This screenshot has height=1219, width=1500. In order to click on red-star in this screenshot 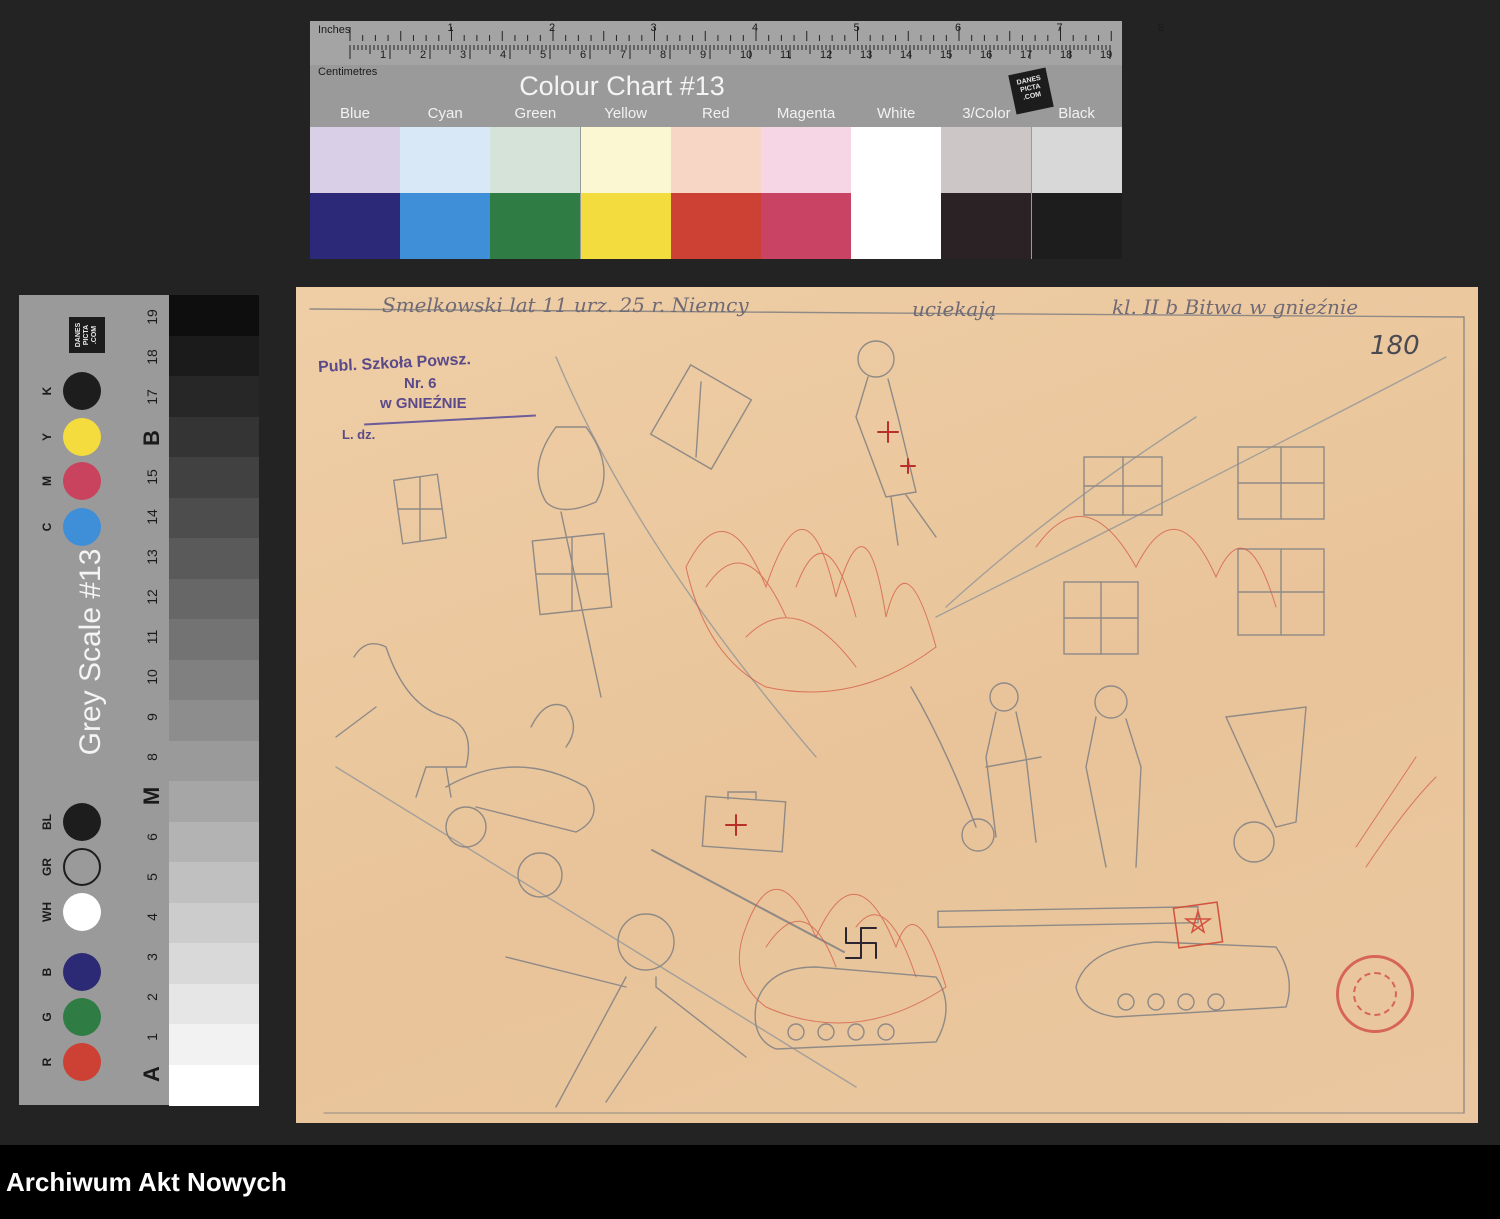, I will do `click(1198, 925)`.